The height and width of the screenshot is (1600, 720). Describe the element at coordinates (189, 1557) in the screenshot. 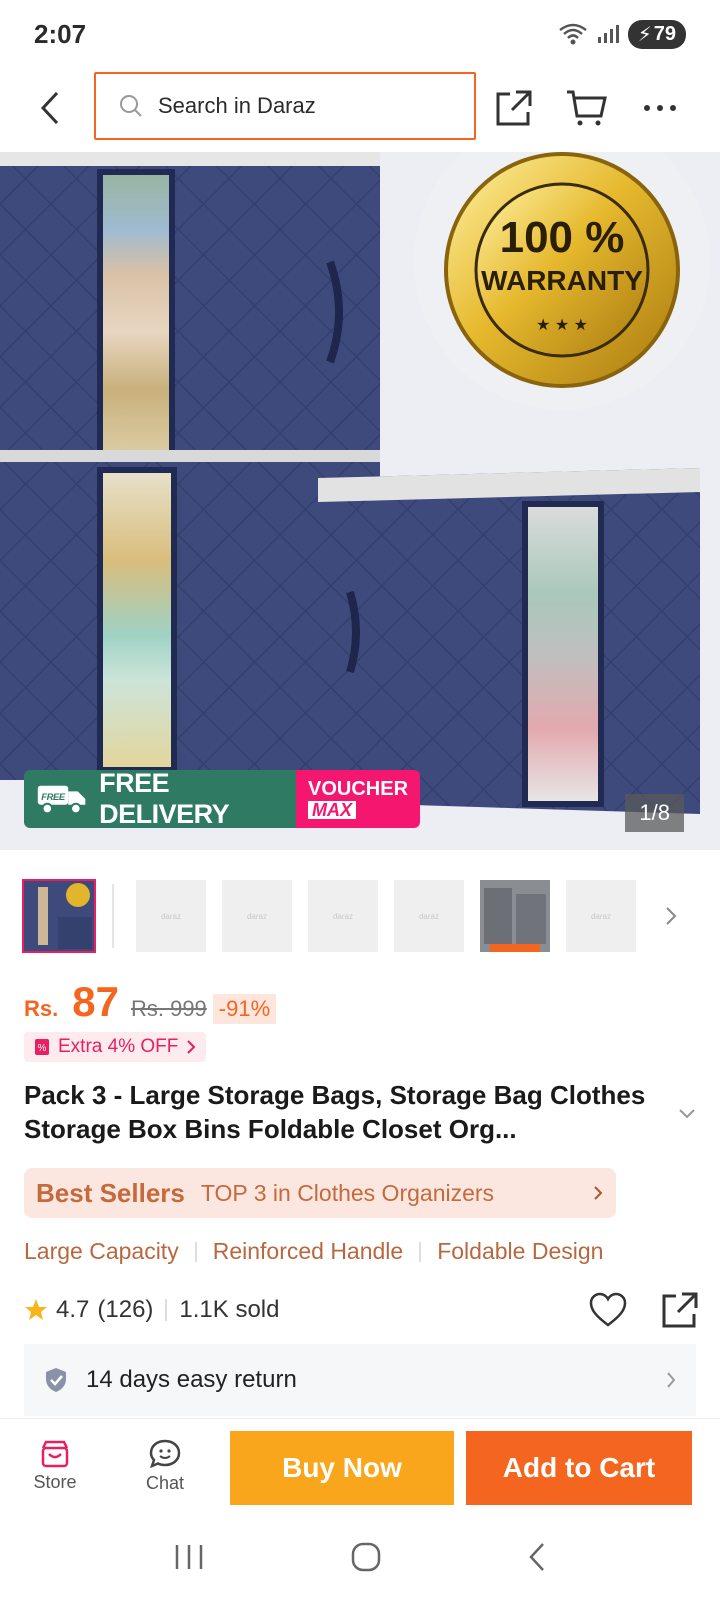

I see `recent-apps-icon` at that location.